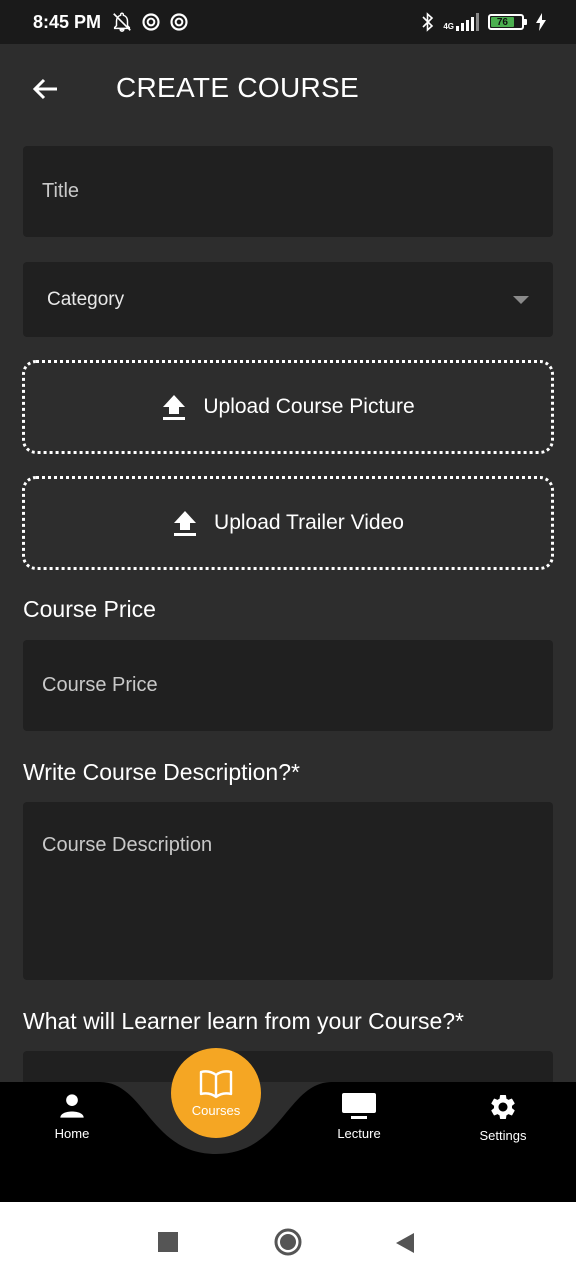 This screenshot has width=576, height=1280. Describe the element at coordinates (216, 1110) in the screenshot. I see `nav-label-courses: Courses` at that location.